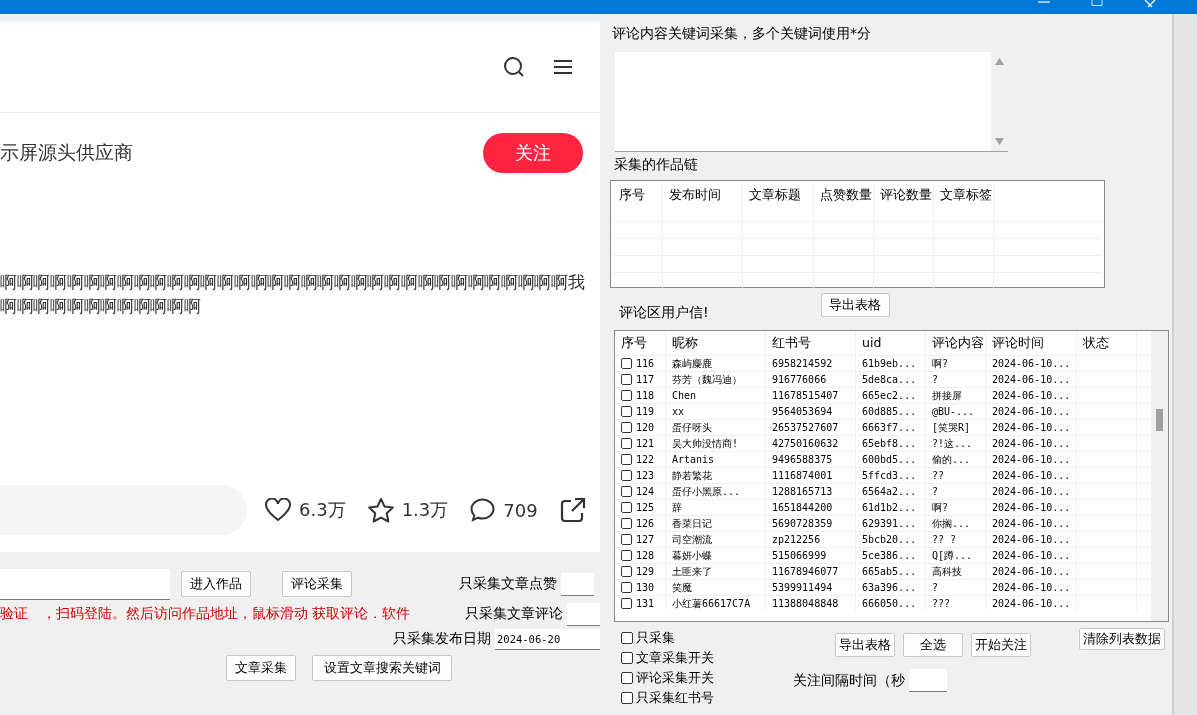  Describe the element at coordinates (1044, 3) in the screenshot. I see `minimize-icon` at that location.